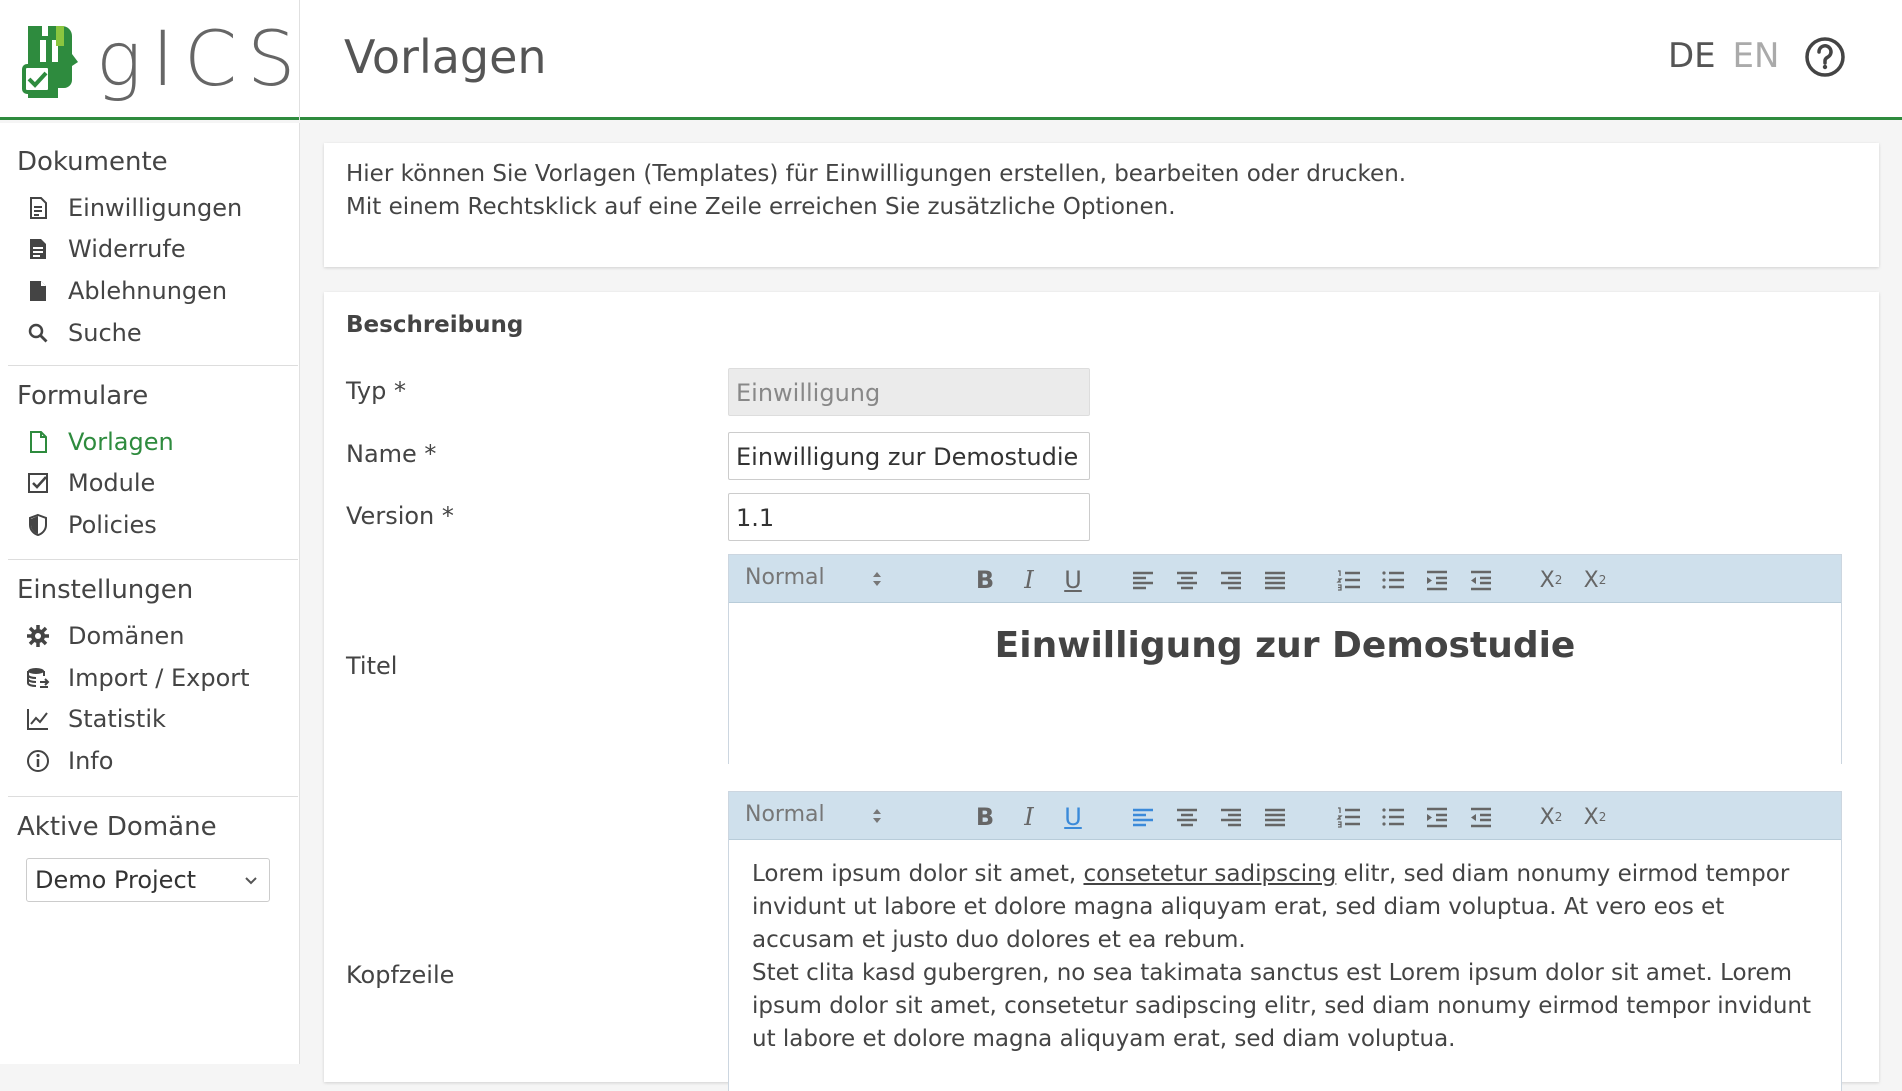 This screenshot has width=1902, height=1091. Describe the element at coordinates (391, 454) in the screenshot. I see `name-label: Name *` at that location.